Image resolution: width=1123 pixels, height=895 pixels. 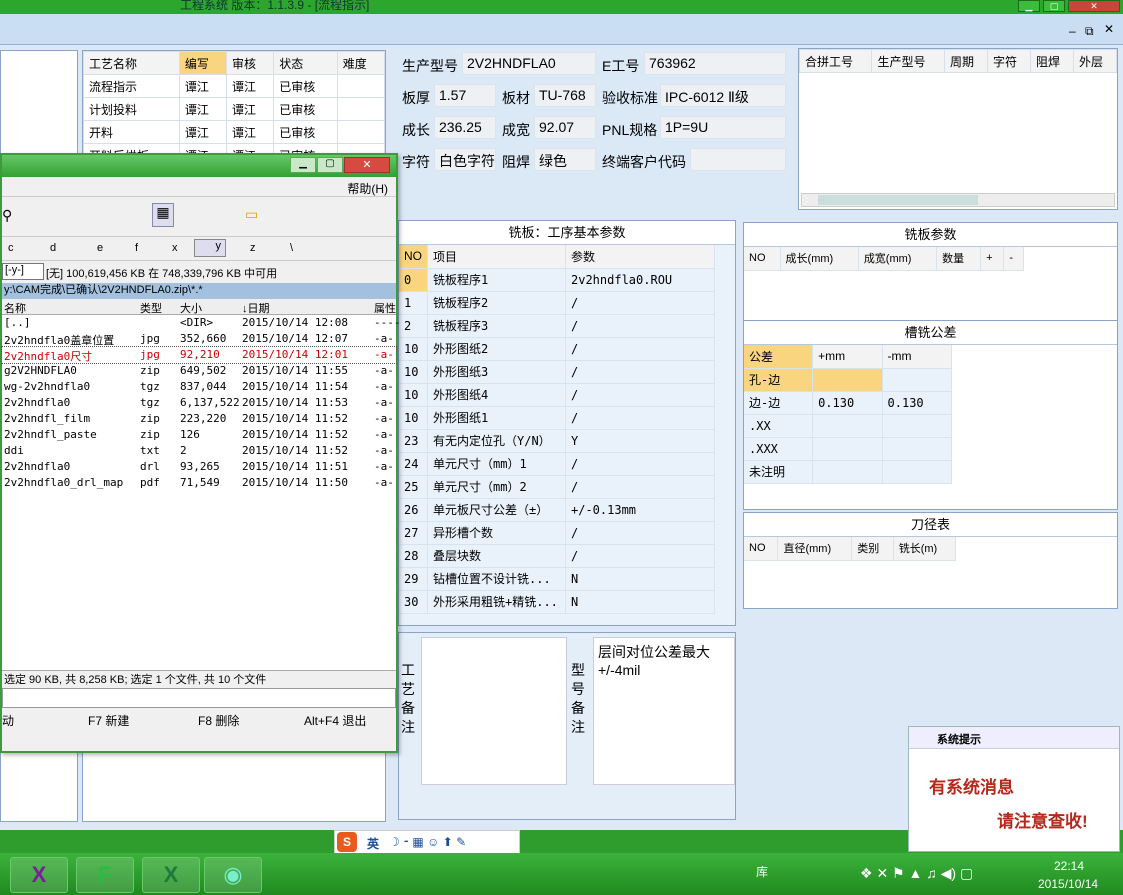 What do you see at coordinates (557, 395) in the screenshot?
I see `table-row: 10 外形图纸4/` at bounding box center [557, 395].